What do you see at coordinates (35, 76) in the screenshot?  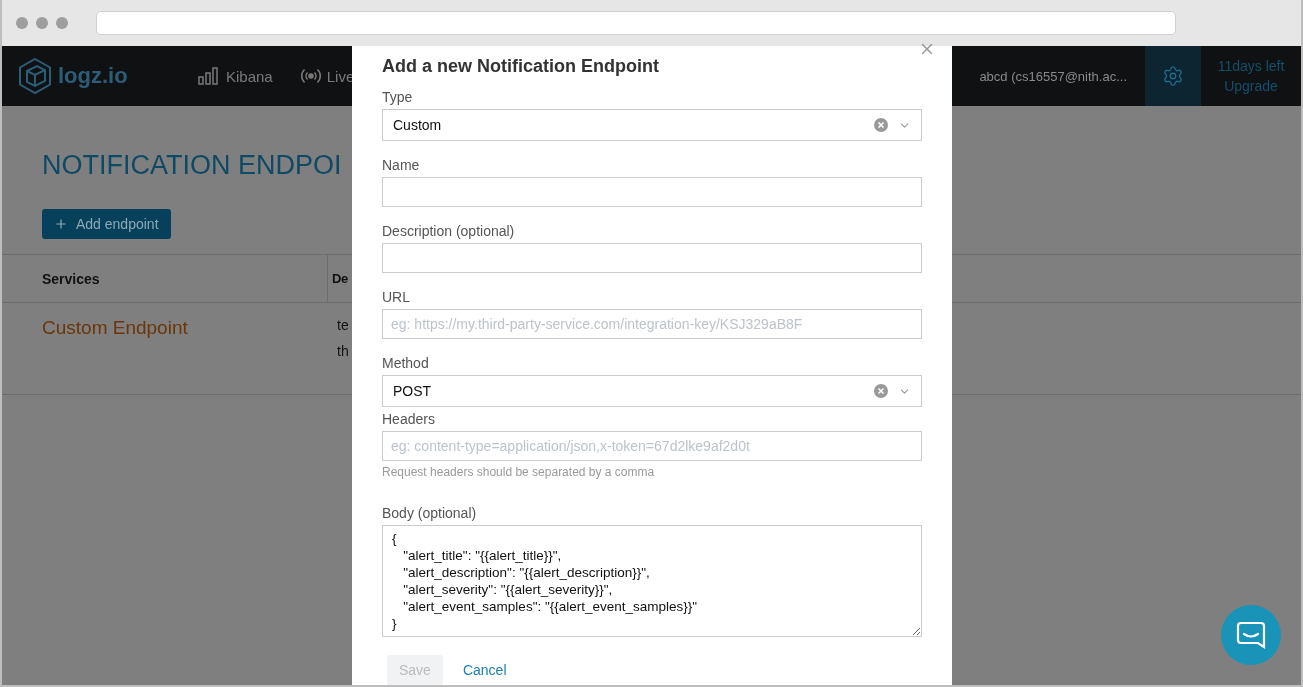 I see `cube-logo-icon` at bounding box center [35, 76].